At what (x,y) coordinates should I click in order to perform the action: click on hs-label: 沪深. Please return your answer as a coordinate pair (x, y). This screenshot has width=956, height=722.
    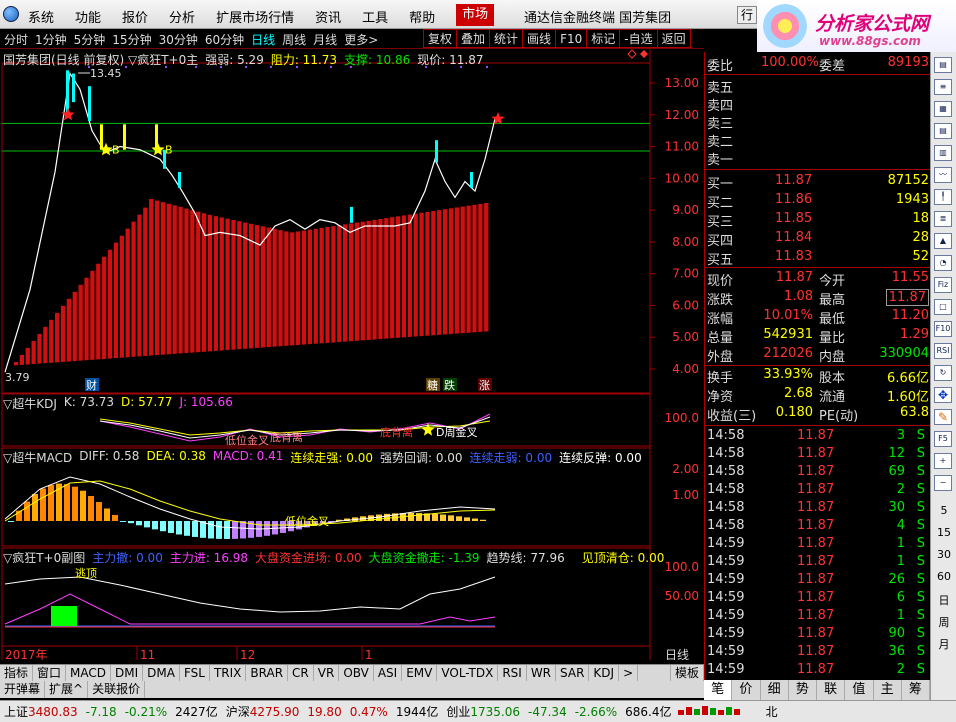
    Looking at the image, I should click on (238, 711).